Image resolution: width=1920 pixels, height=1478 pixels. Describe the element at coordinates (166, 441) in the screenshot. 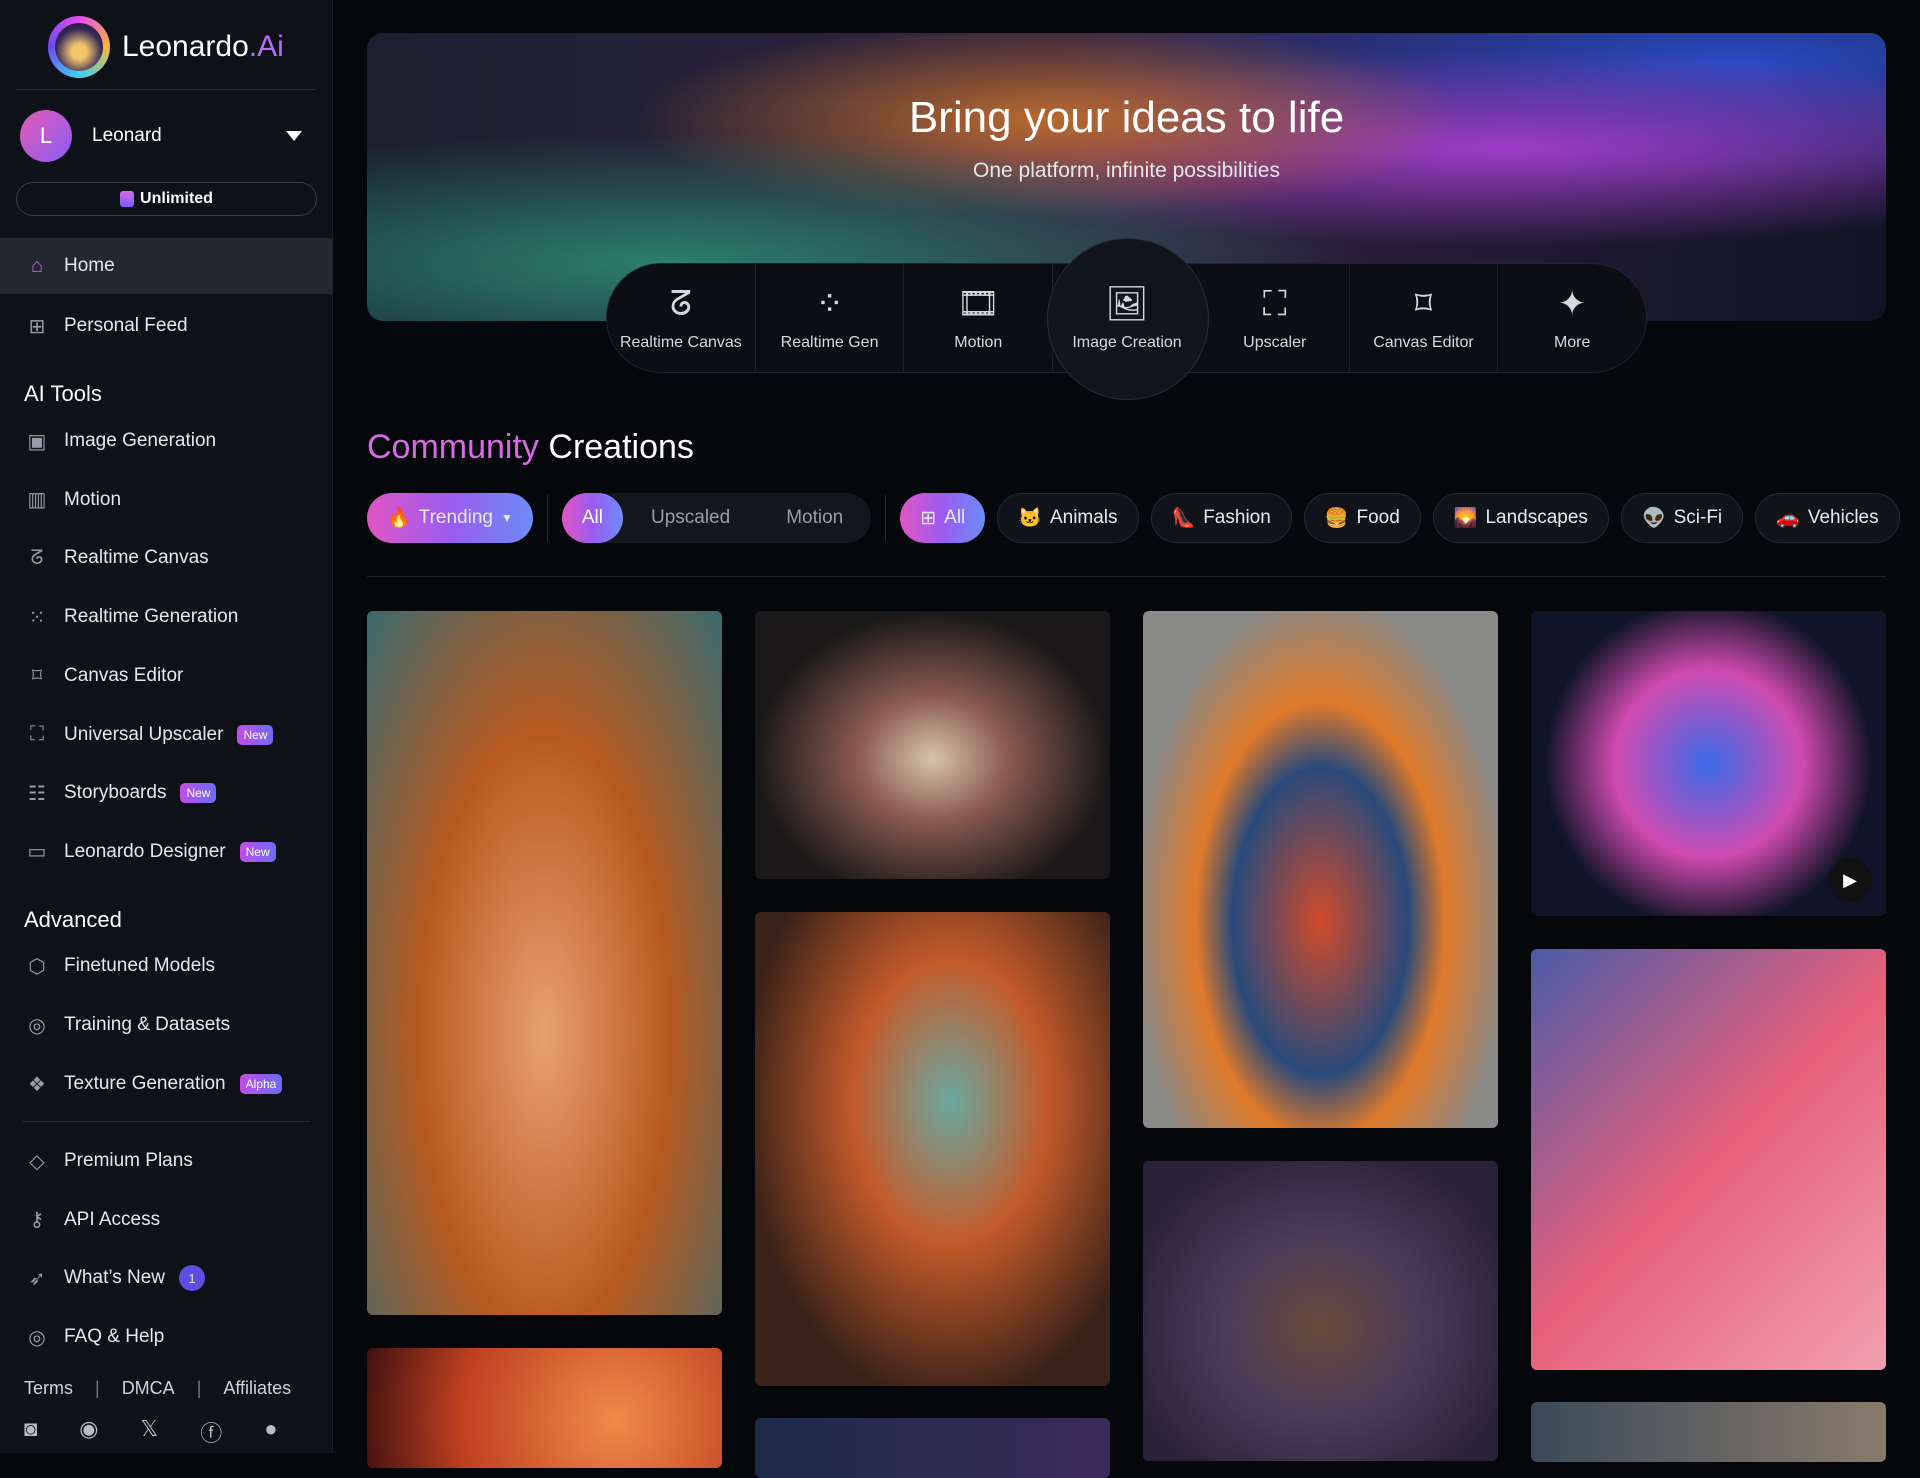

I see `sidebar-item-image-generation: ▣Image Generation` at that location.